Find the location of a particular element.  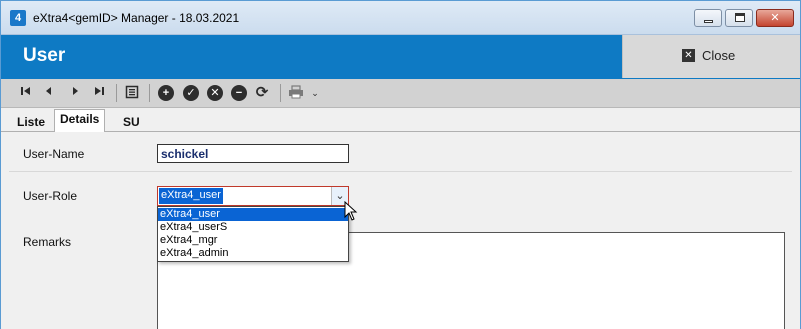

user-role-option: eXtra4_user is located at coordinates (253, 214).